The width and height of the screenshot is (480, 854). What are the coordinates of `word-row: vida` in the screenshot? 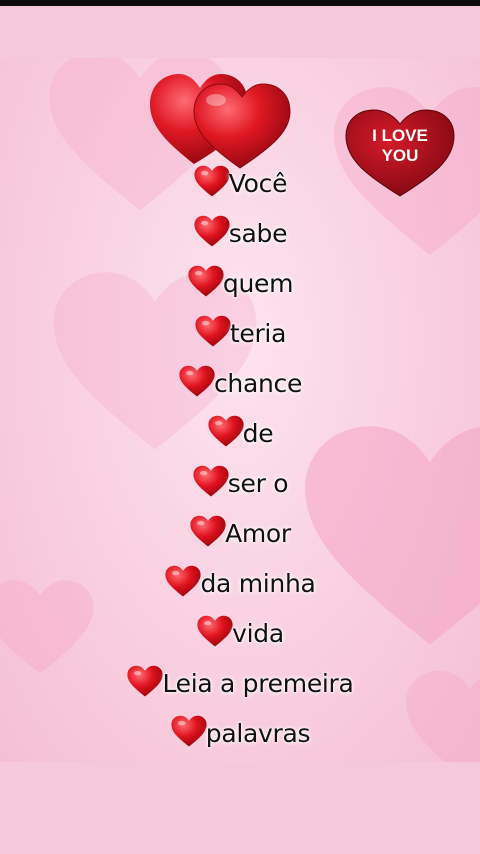 It's located at (240, 633).